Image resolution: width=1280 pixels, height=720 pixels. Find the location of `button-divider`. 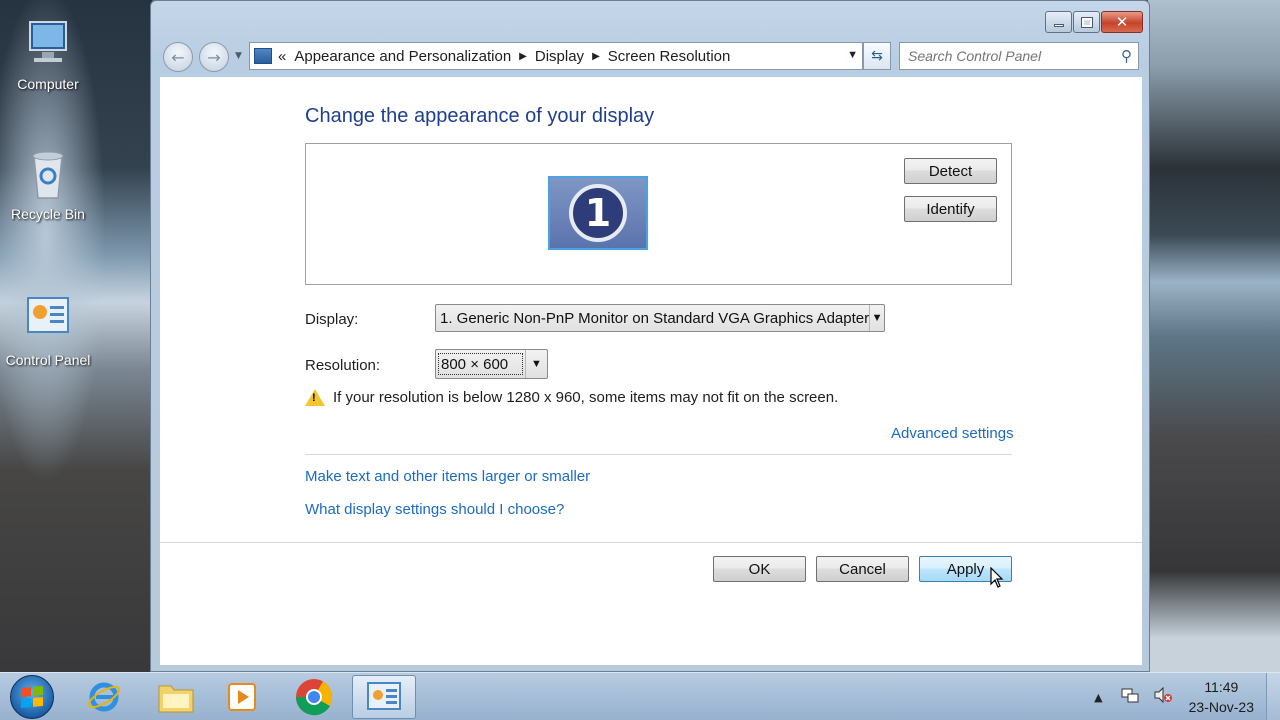

button-divider is located at coordinates (651, 542).